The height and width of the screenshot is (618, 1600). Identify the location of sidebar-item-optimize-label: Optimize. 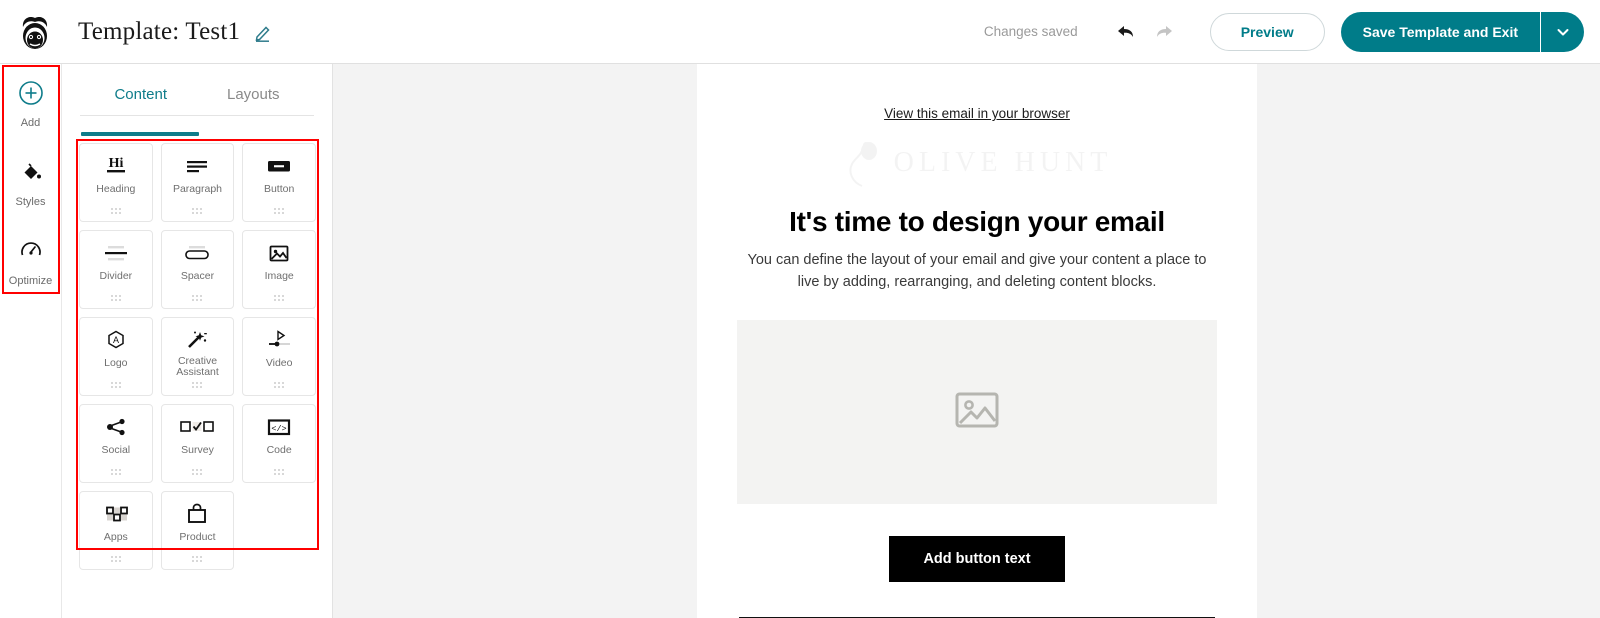
(30, 281).